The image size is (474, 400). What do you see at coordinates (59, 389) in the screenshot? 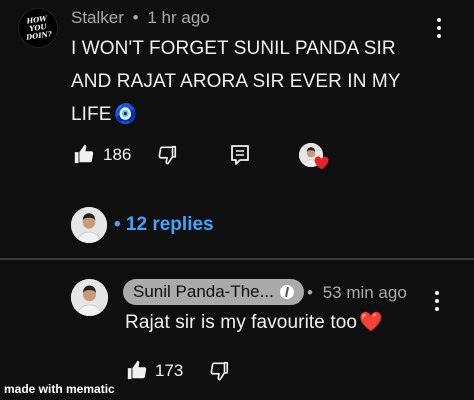
I see `mematic-watermark: made with mematic` at bounding box center [59, 389].